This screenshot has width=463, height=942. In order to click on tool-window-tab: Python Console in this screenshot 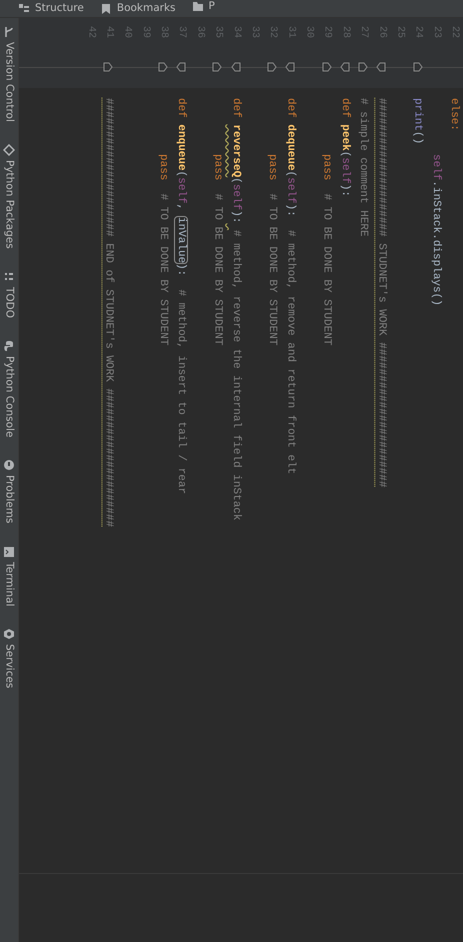, I will do `click(9, 389)`.